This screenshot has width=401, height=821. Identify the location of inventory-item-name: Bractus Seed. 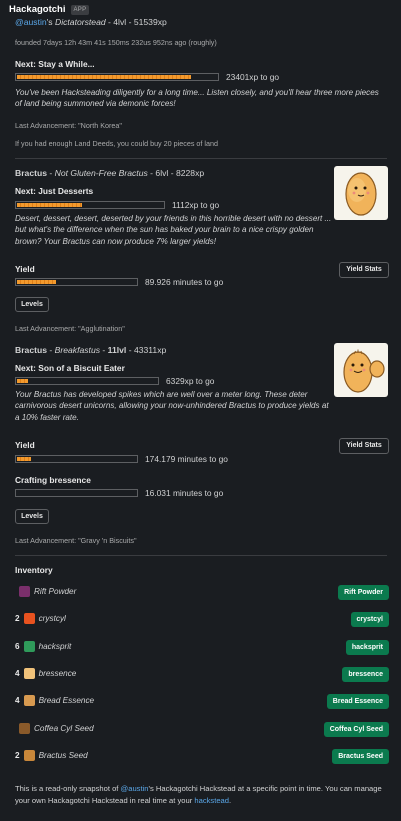
(63, 755).